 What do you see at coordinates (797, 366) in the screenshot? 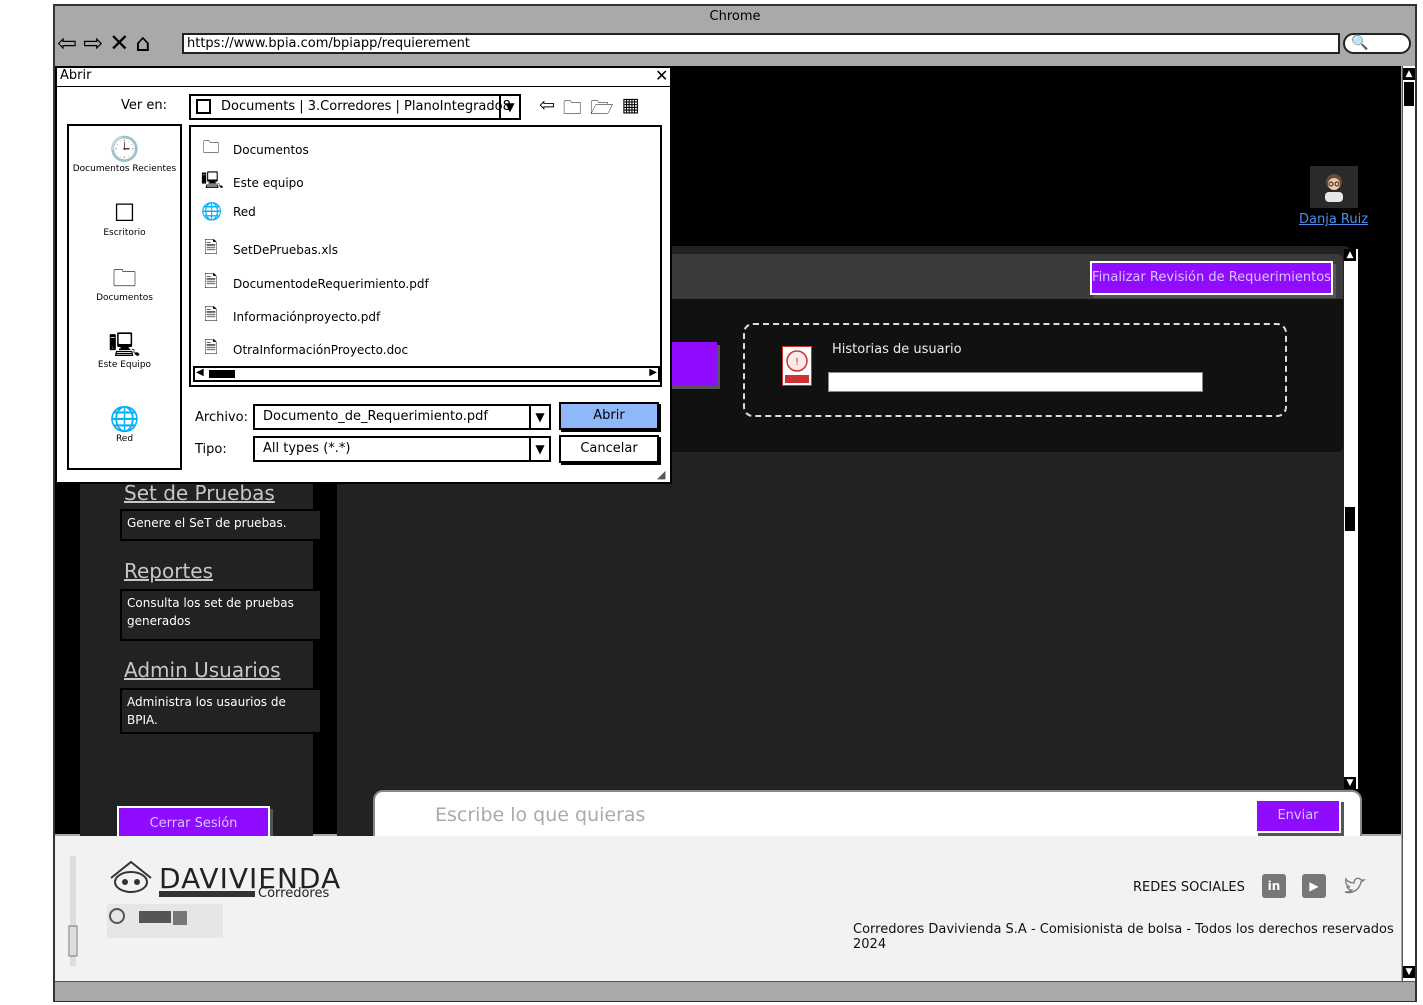
I see `pdf-file-icon: !` at bounding box center [797, 366].